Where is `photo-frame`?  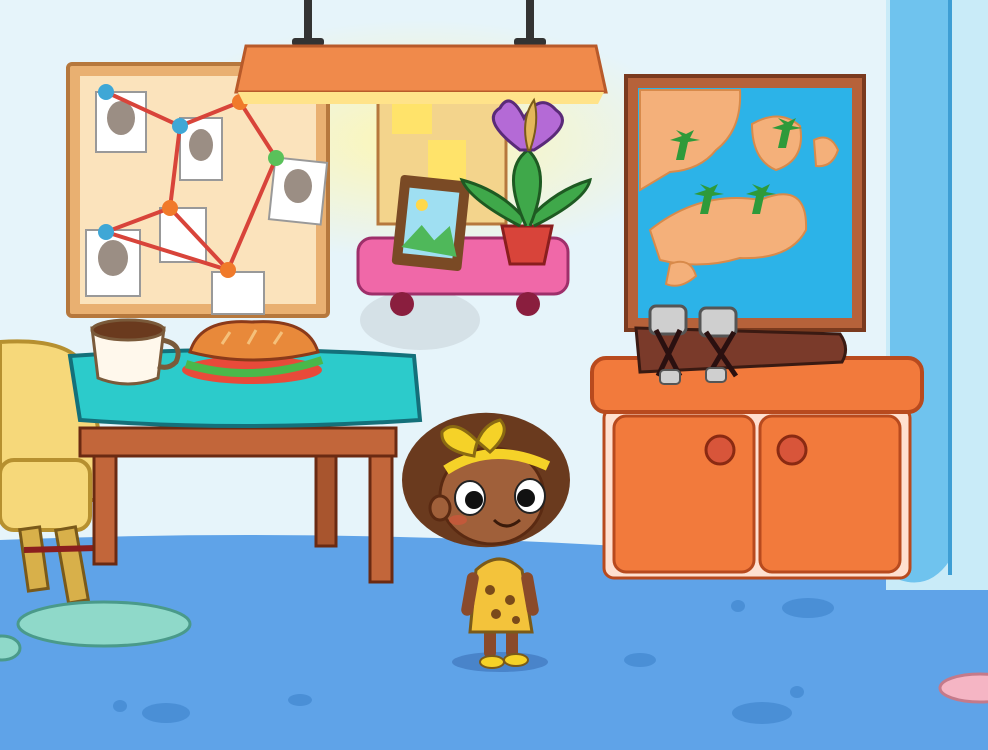
photo-frame is located at coordinates (431, 223).